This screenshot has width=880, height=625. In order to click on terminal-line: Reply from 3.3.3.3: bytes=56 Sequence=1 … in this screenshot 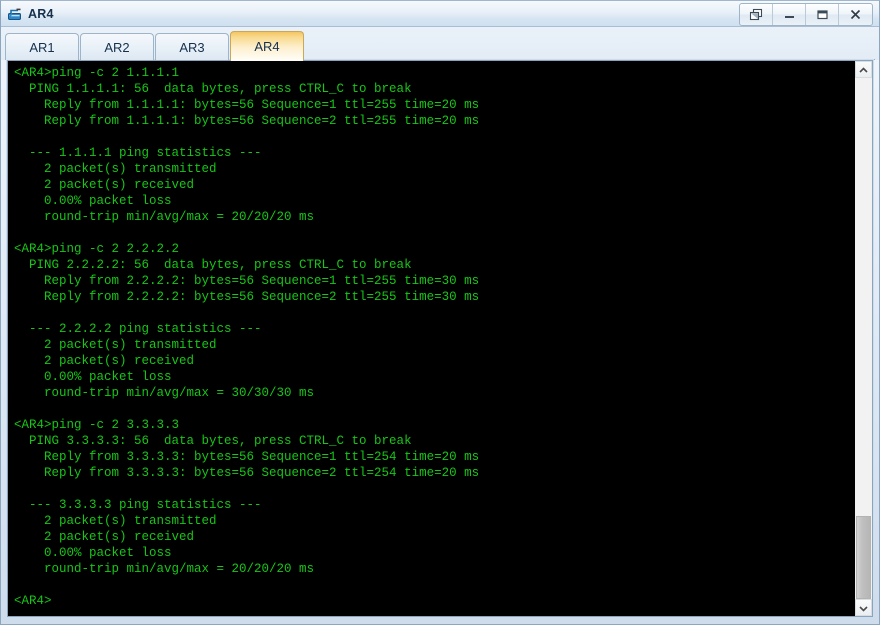, I will do `click(247, 457)`.